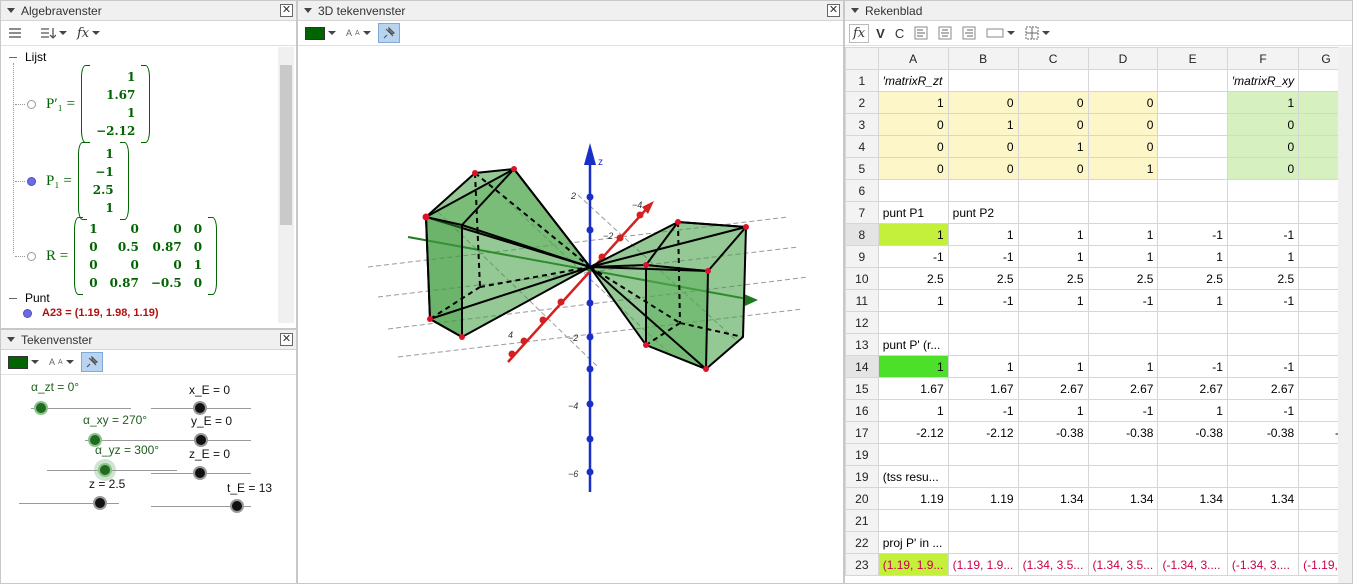 The image size is (1353, 584). I want to click on row-header: 12, so click(862, 322).